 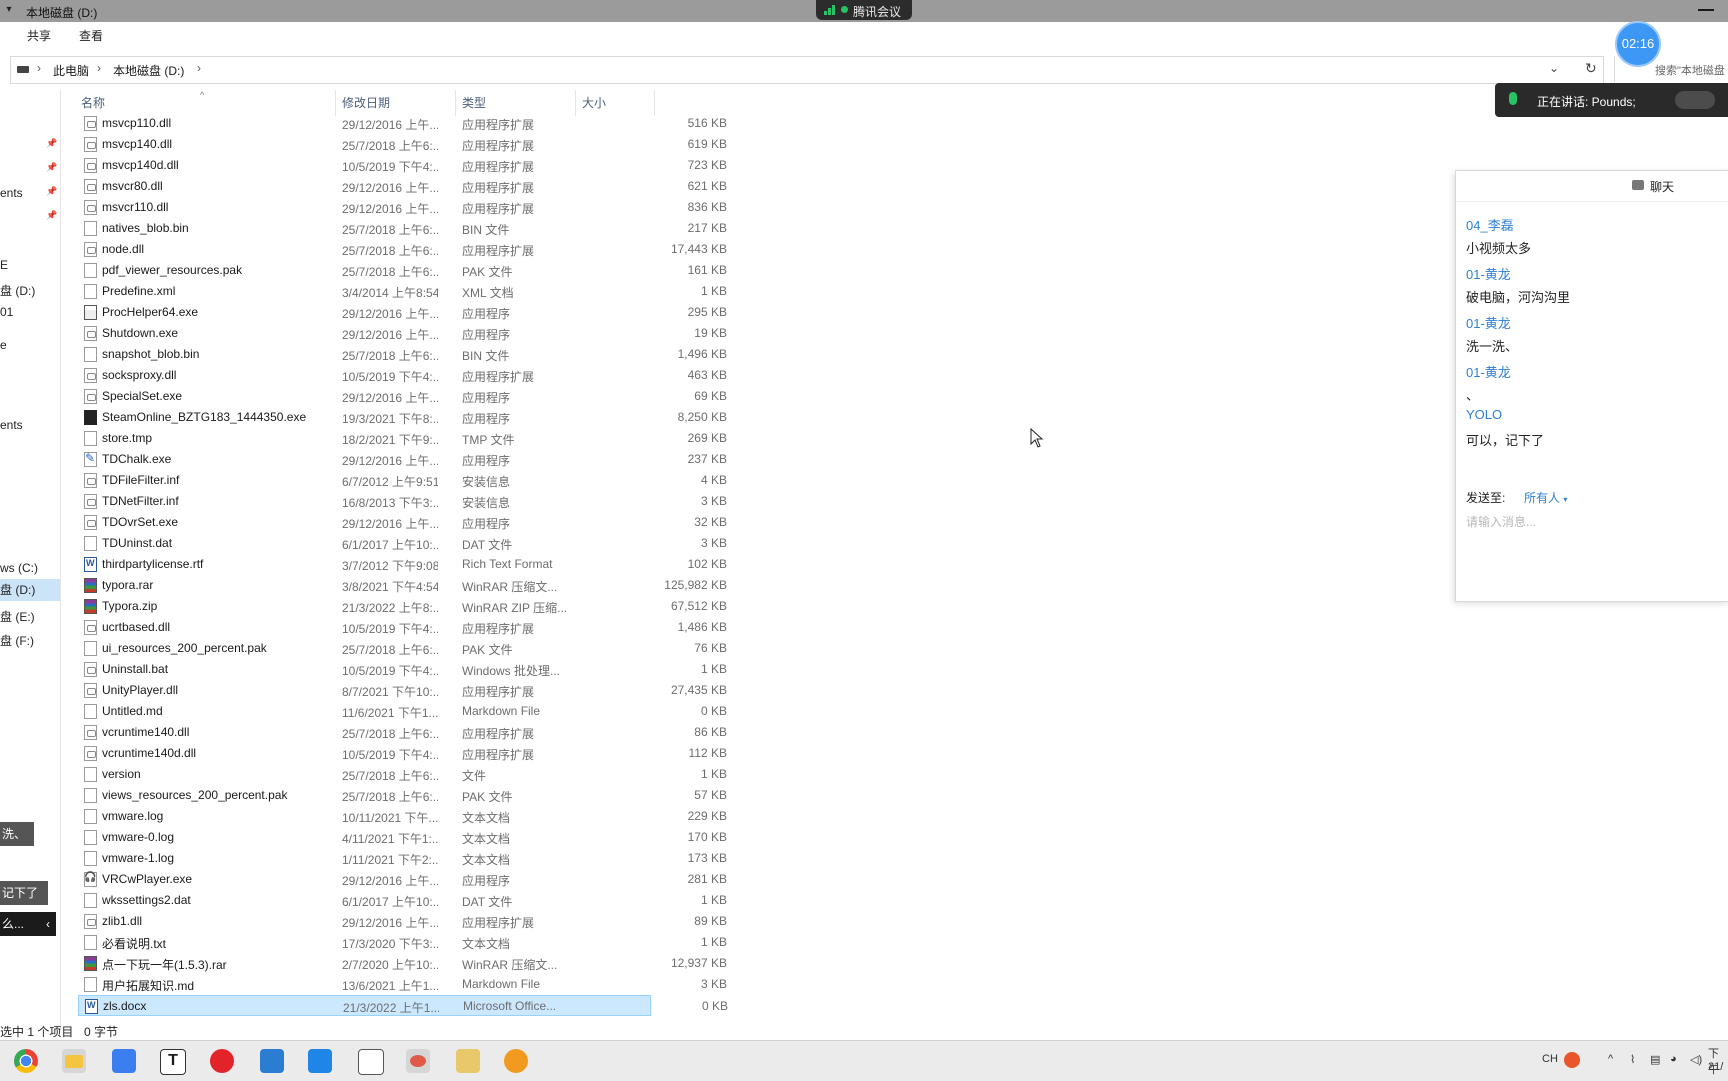 What do you see at coordinates (402, 396) in the screenshot?
I see `file-row: SpecialSet.exe 29/12/2016 上午... 应用程序 69 KB` at bounding box center [402, 396].